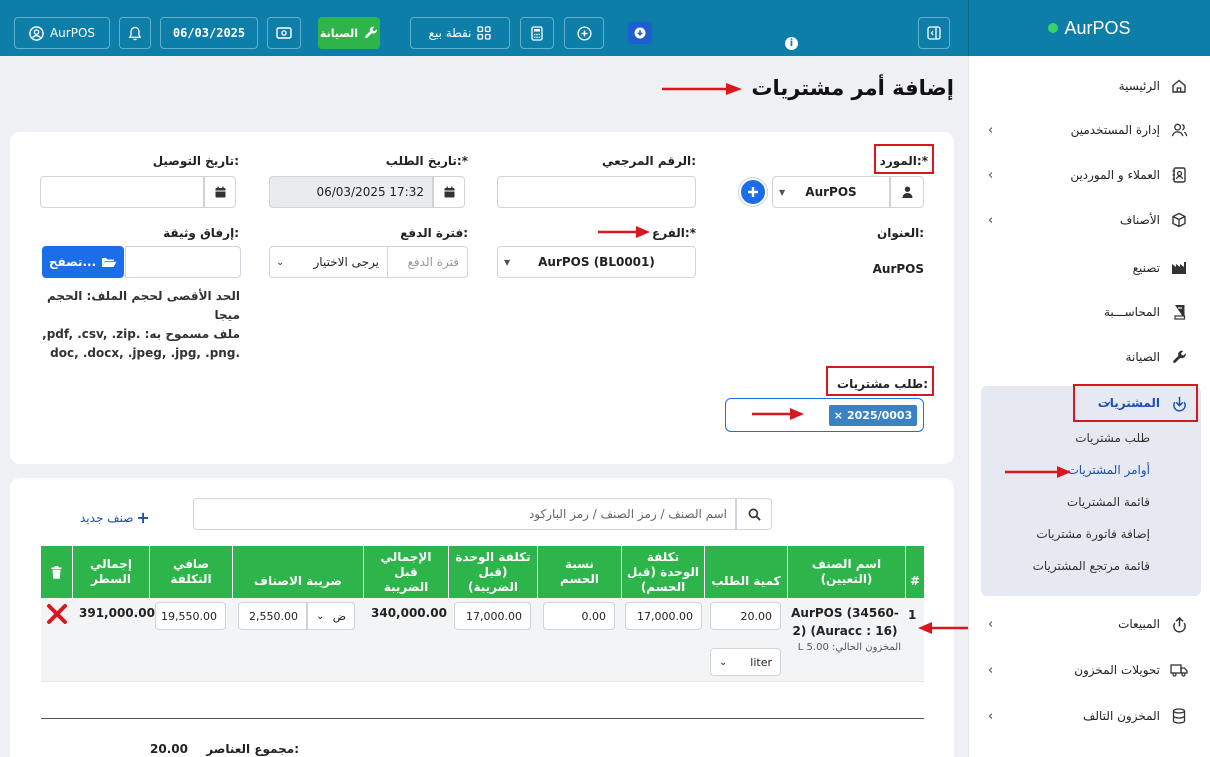  Describe the element at coordinates (1108, 502) in the screenshot. I see `sidebar-subitem-purchase-list: قائمة المشتريات` at that location.